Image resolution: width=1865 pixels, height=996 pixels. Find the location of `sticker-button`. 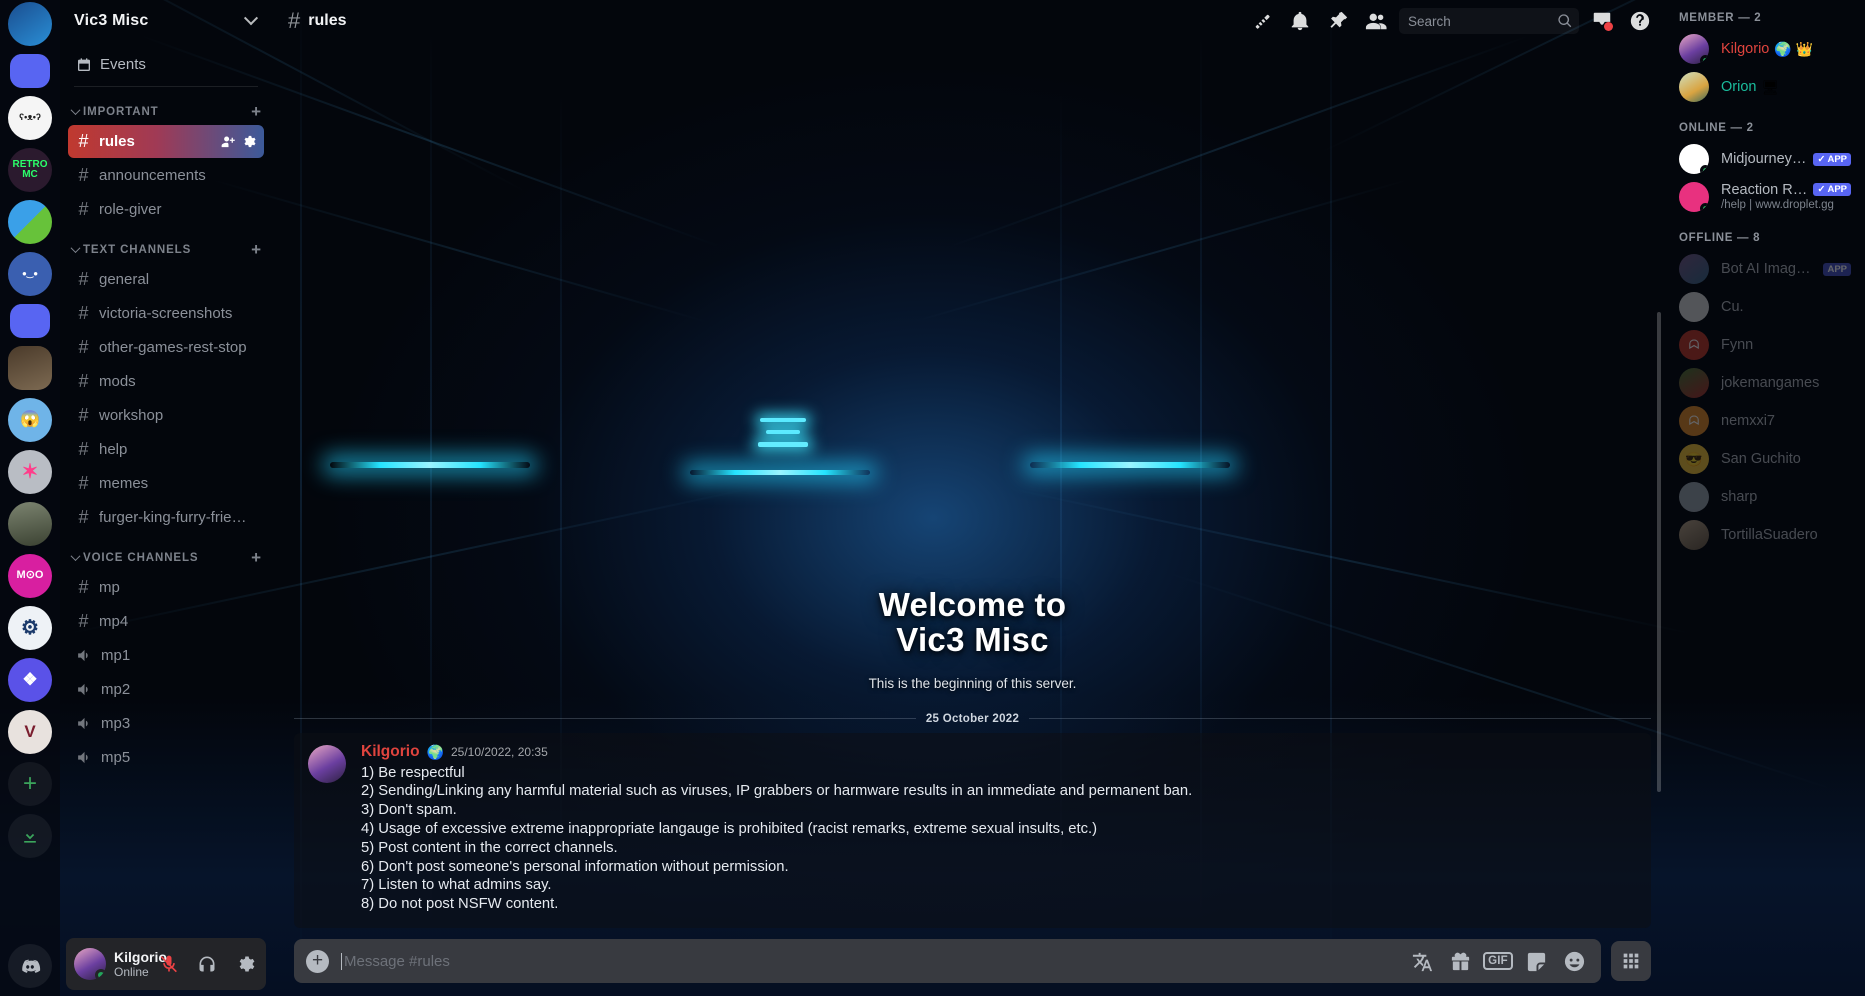

sticker-button is located at coordinates (1536, 961).